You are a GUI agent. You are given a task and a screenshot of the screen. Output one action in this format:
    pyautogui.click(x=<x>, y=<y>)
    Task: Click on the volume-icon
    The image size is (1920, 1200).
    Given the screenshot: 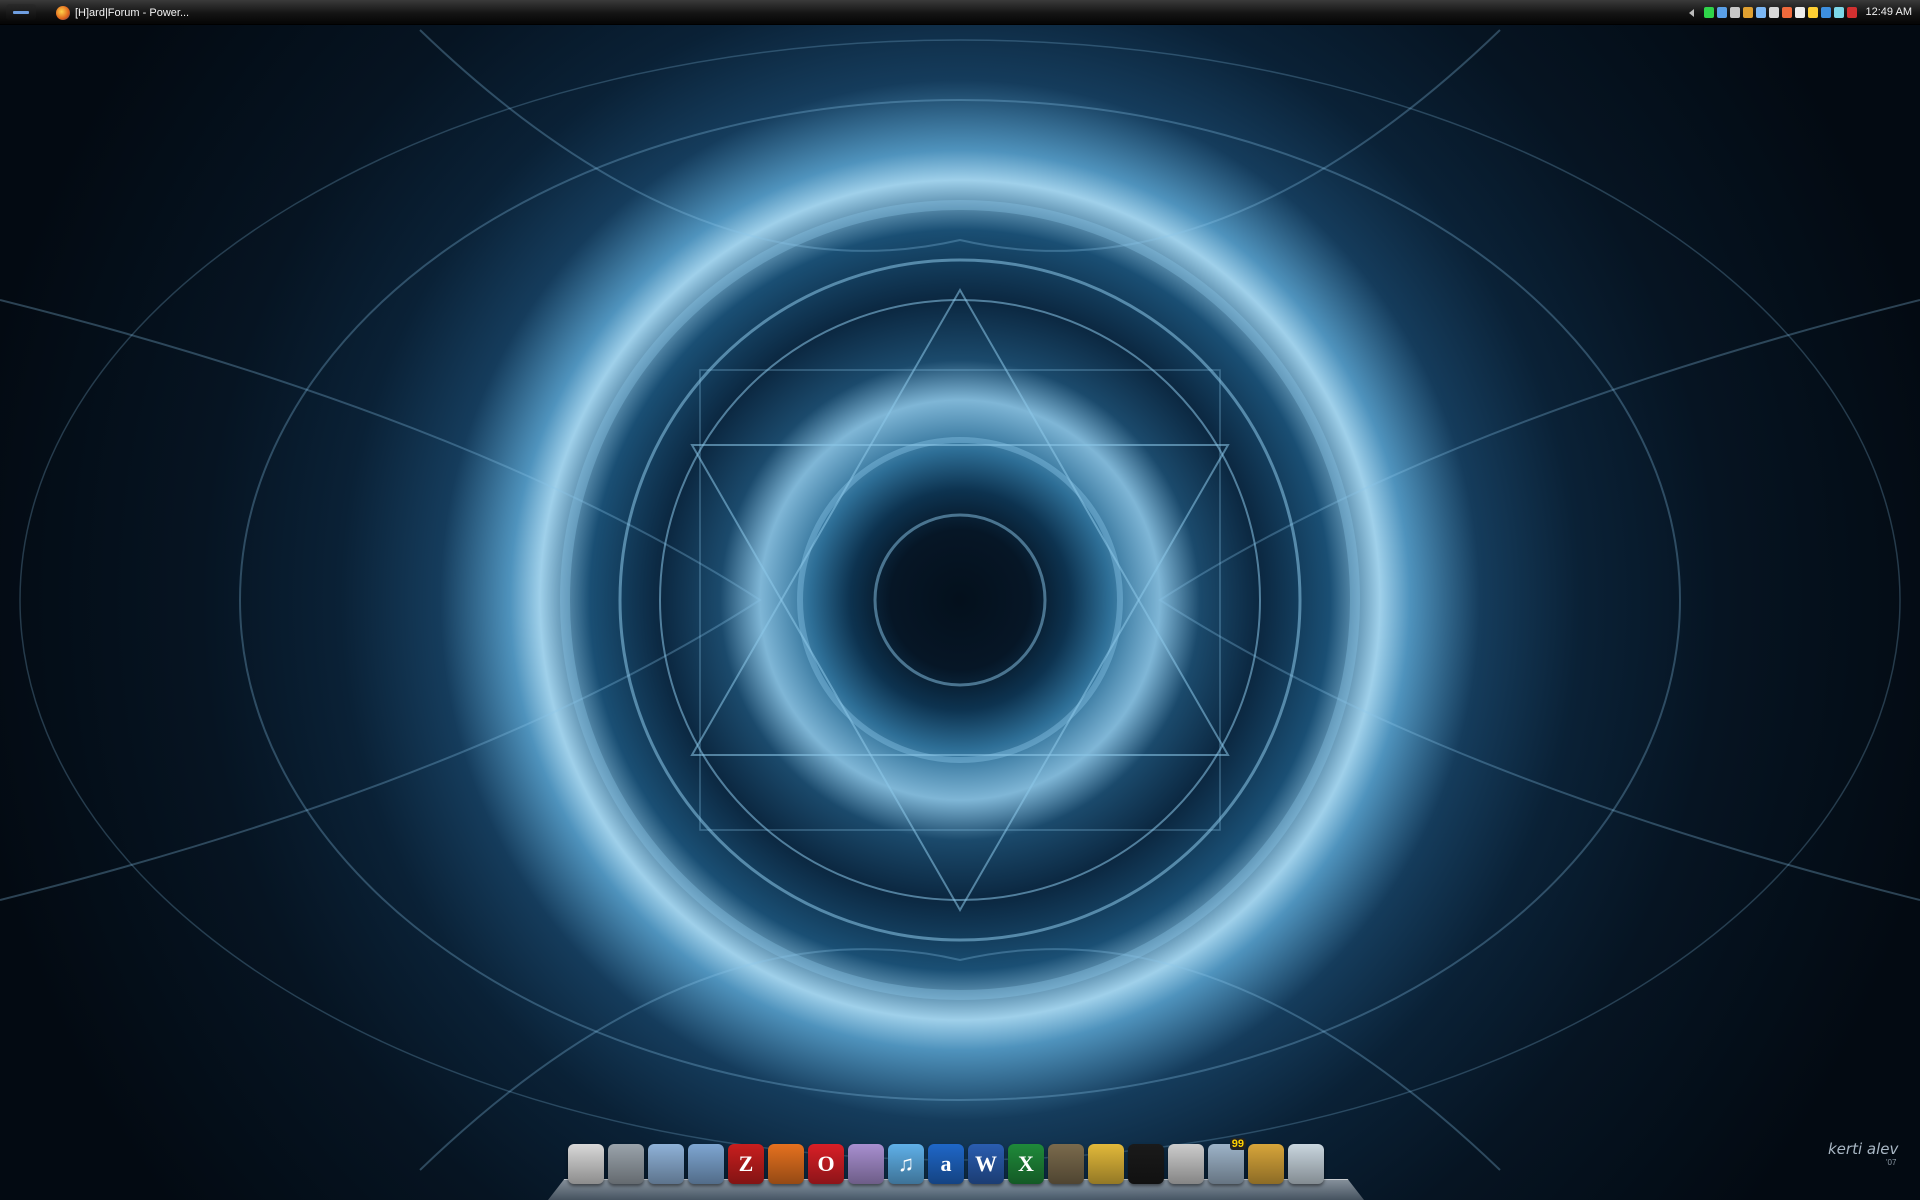 What is the action you would take?
    pyautogui.click(x=1800, y=12)
    